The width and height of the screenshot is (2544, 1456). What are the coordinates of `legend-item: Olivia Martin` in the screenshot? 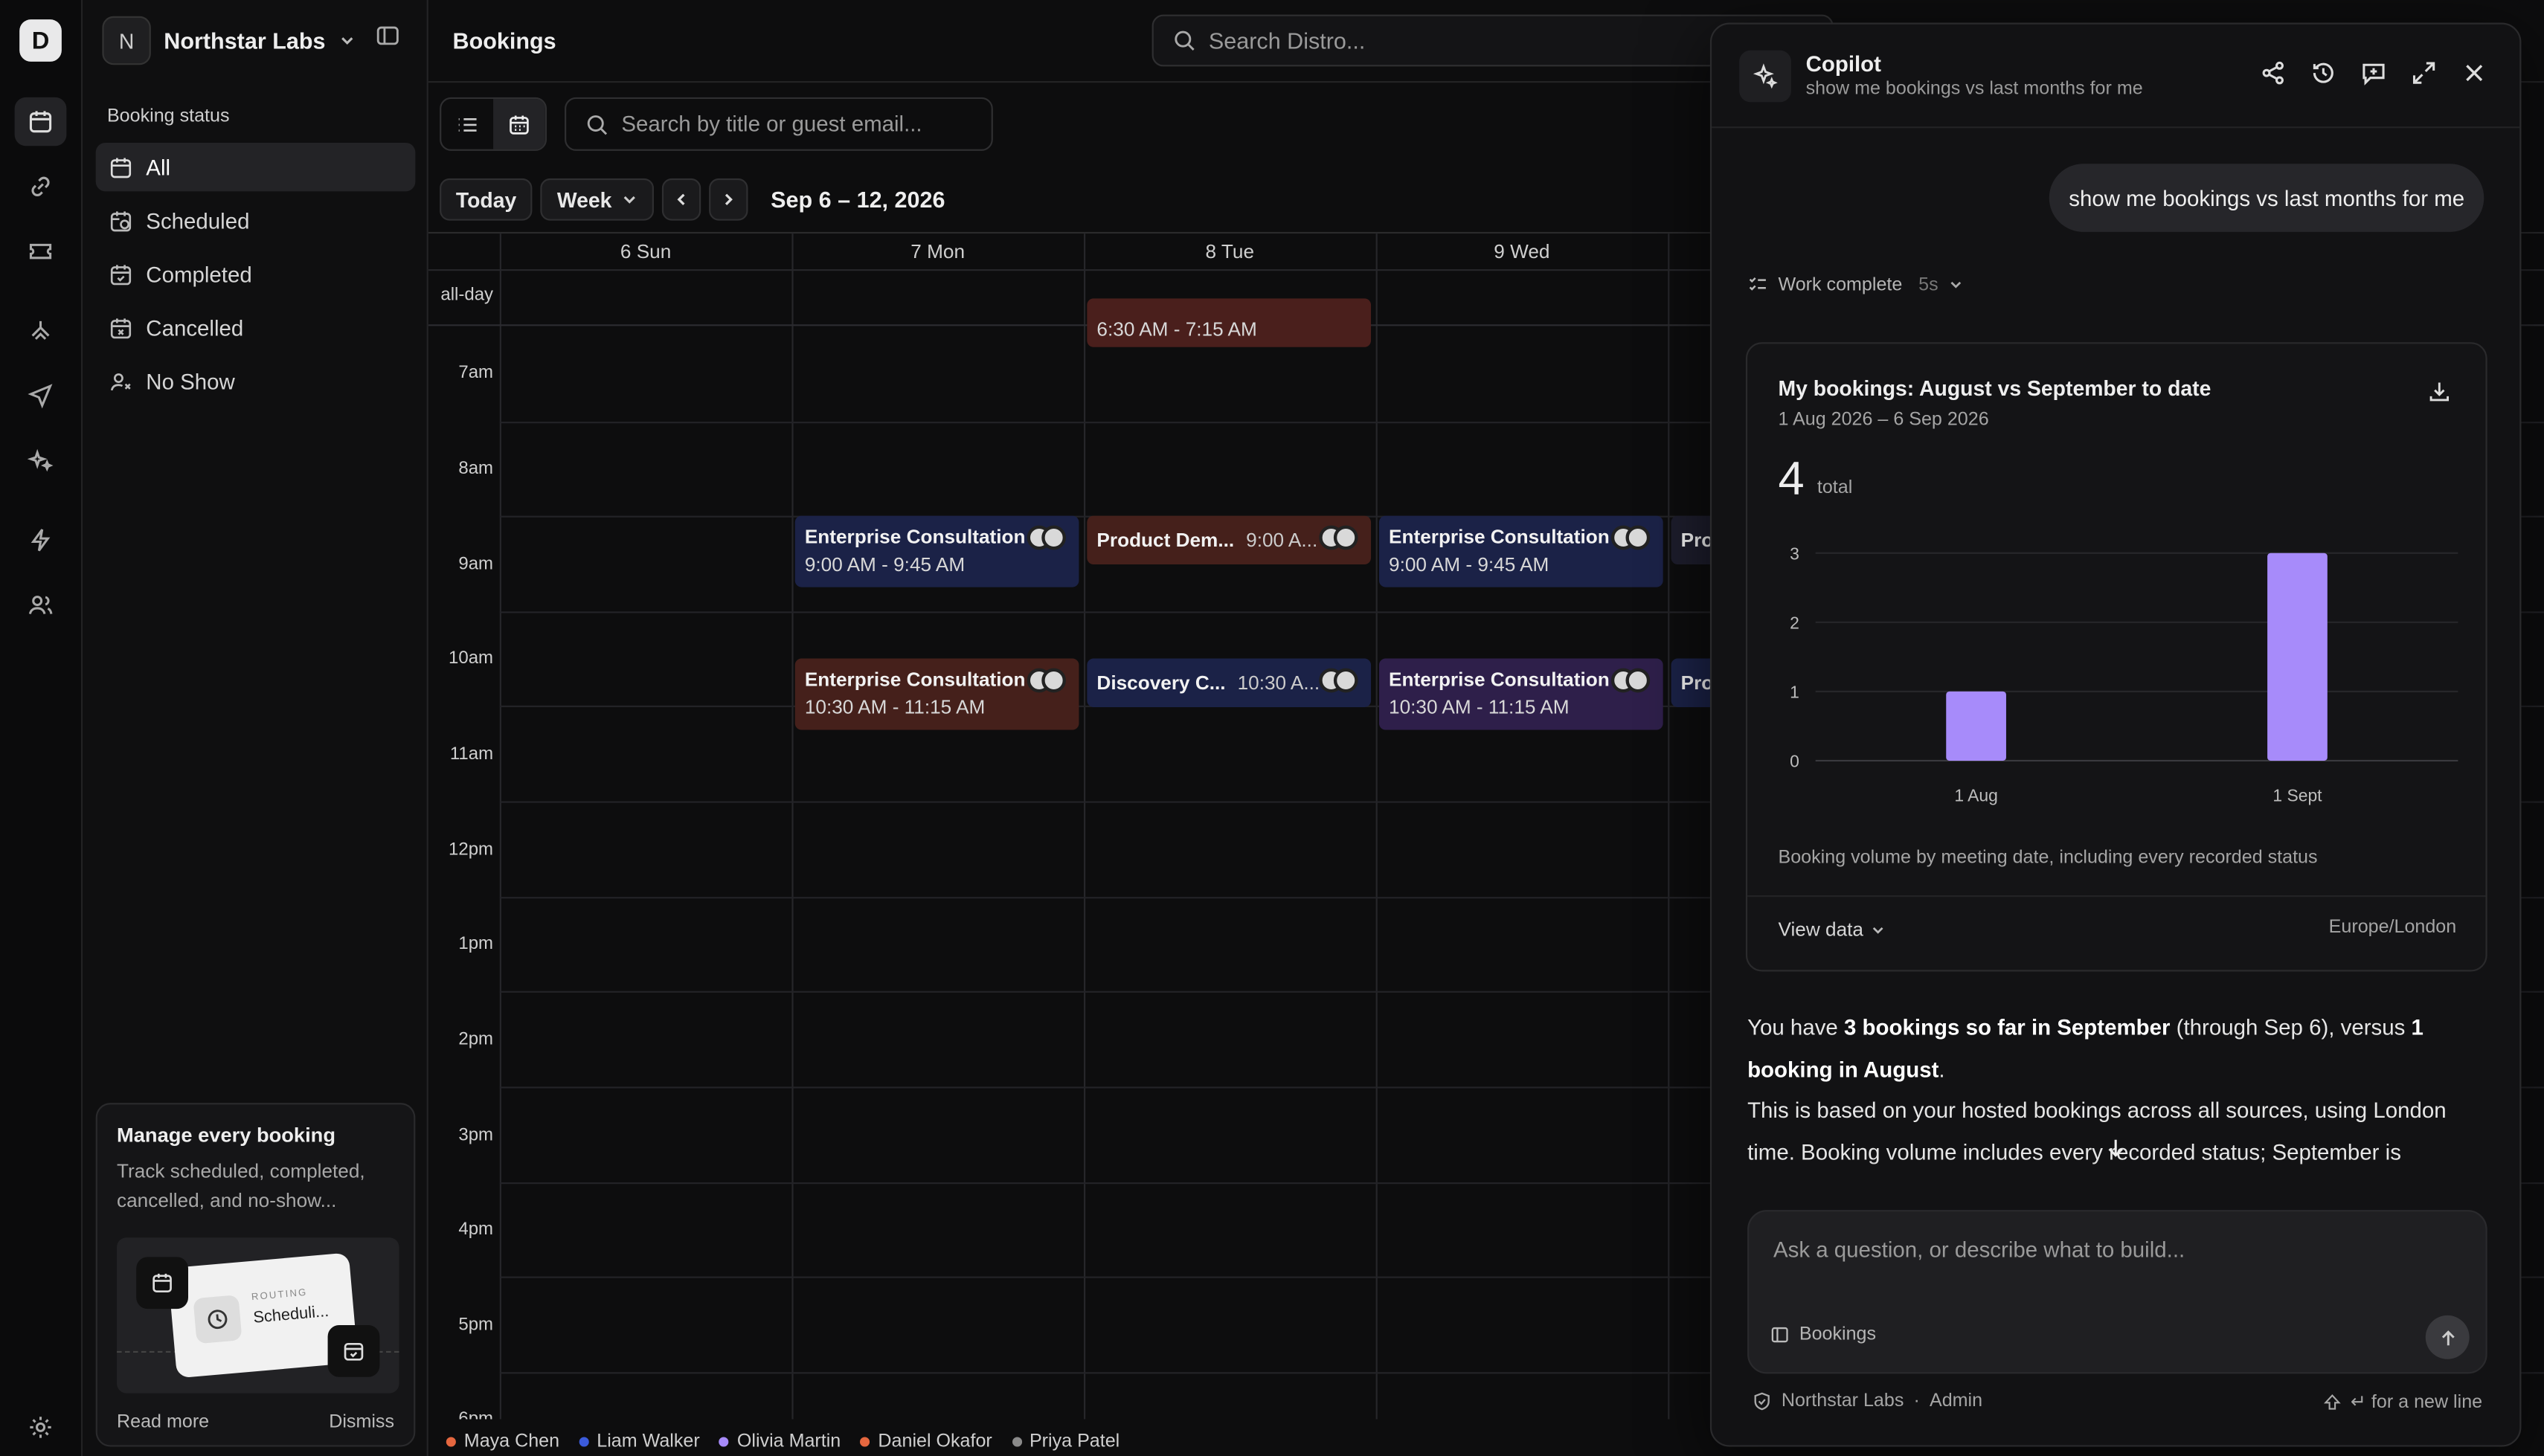 It's located at (780, 1442).